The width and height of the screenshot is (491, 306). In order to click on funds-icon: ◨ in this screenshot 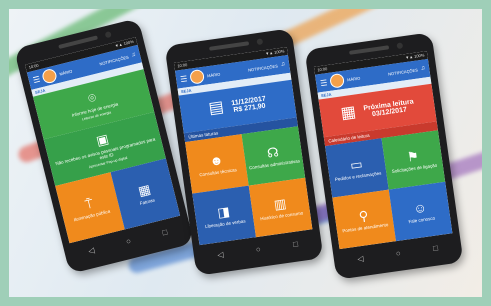, I will do `click(223, 211)`.